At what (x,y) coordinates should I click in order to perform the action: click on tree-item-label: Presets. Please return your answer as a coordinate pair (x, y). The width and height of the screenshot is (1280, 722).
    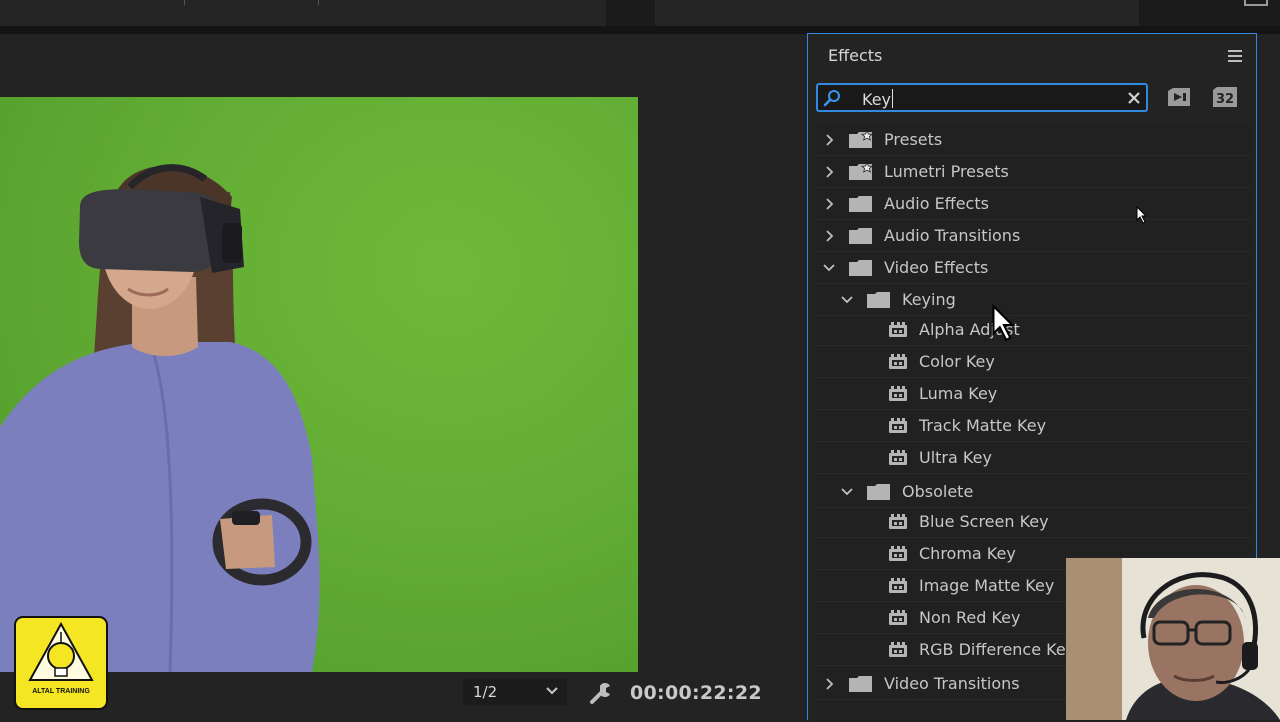
    Looking at the image, I should click on (913, 139).